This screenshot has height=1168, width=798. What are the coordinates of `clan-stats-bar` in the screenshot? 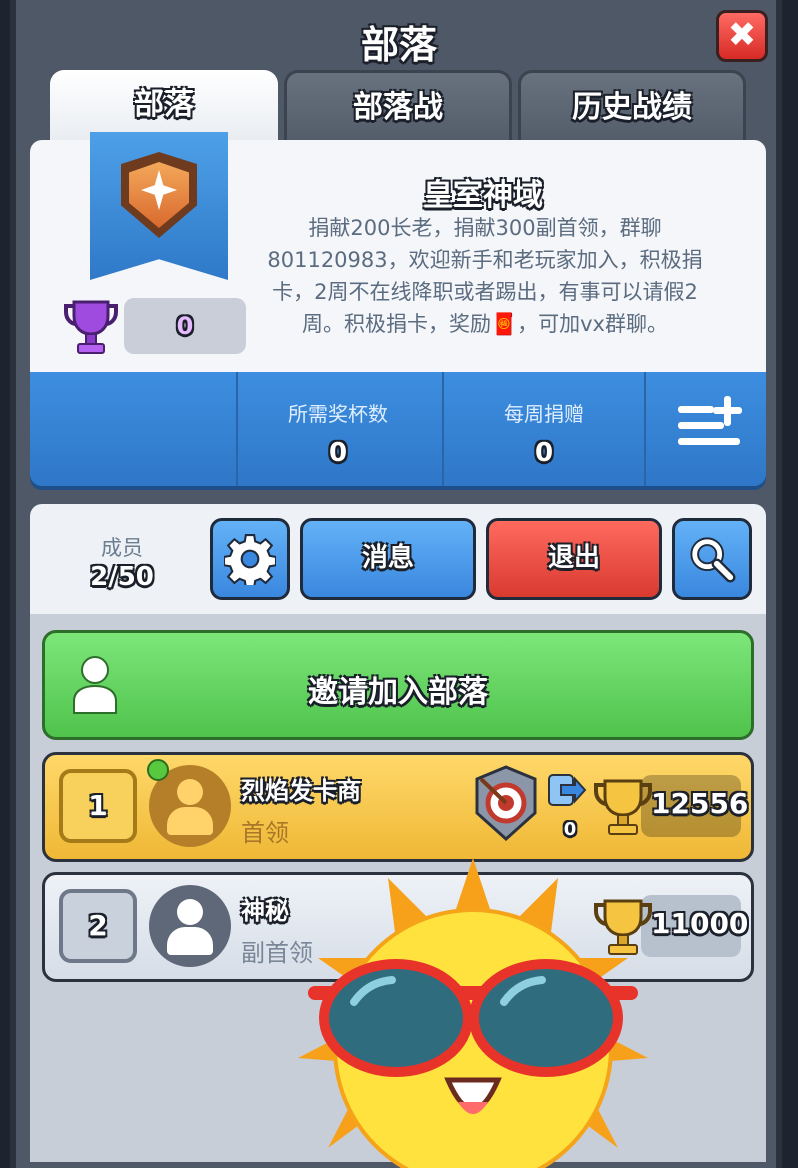 It's located at (398, 429).